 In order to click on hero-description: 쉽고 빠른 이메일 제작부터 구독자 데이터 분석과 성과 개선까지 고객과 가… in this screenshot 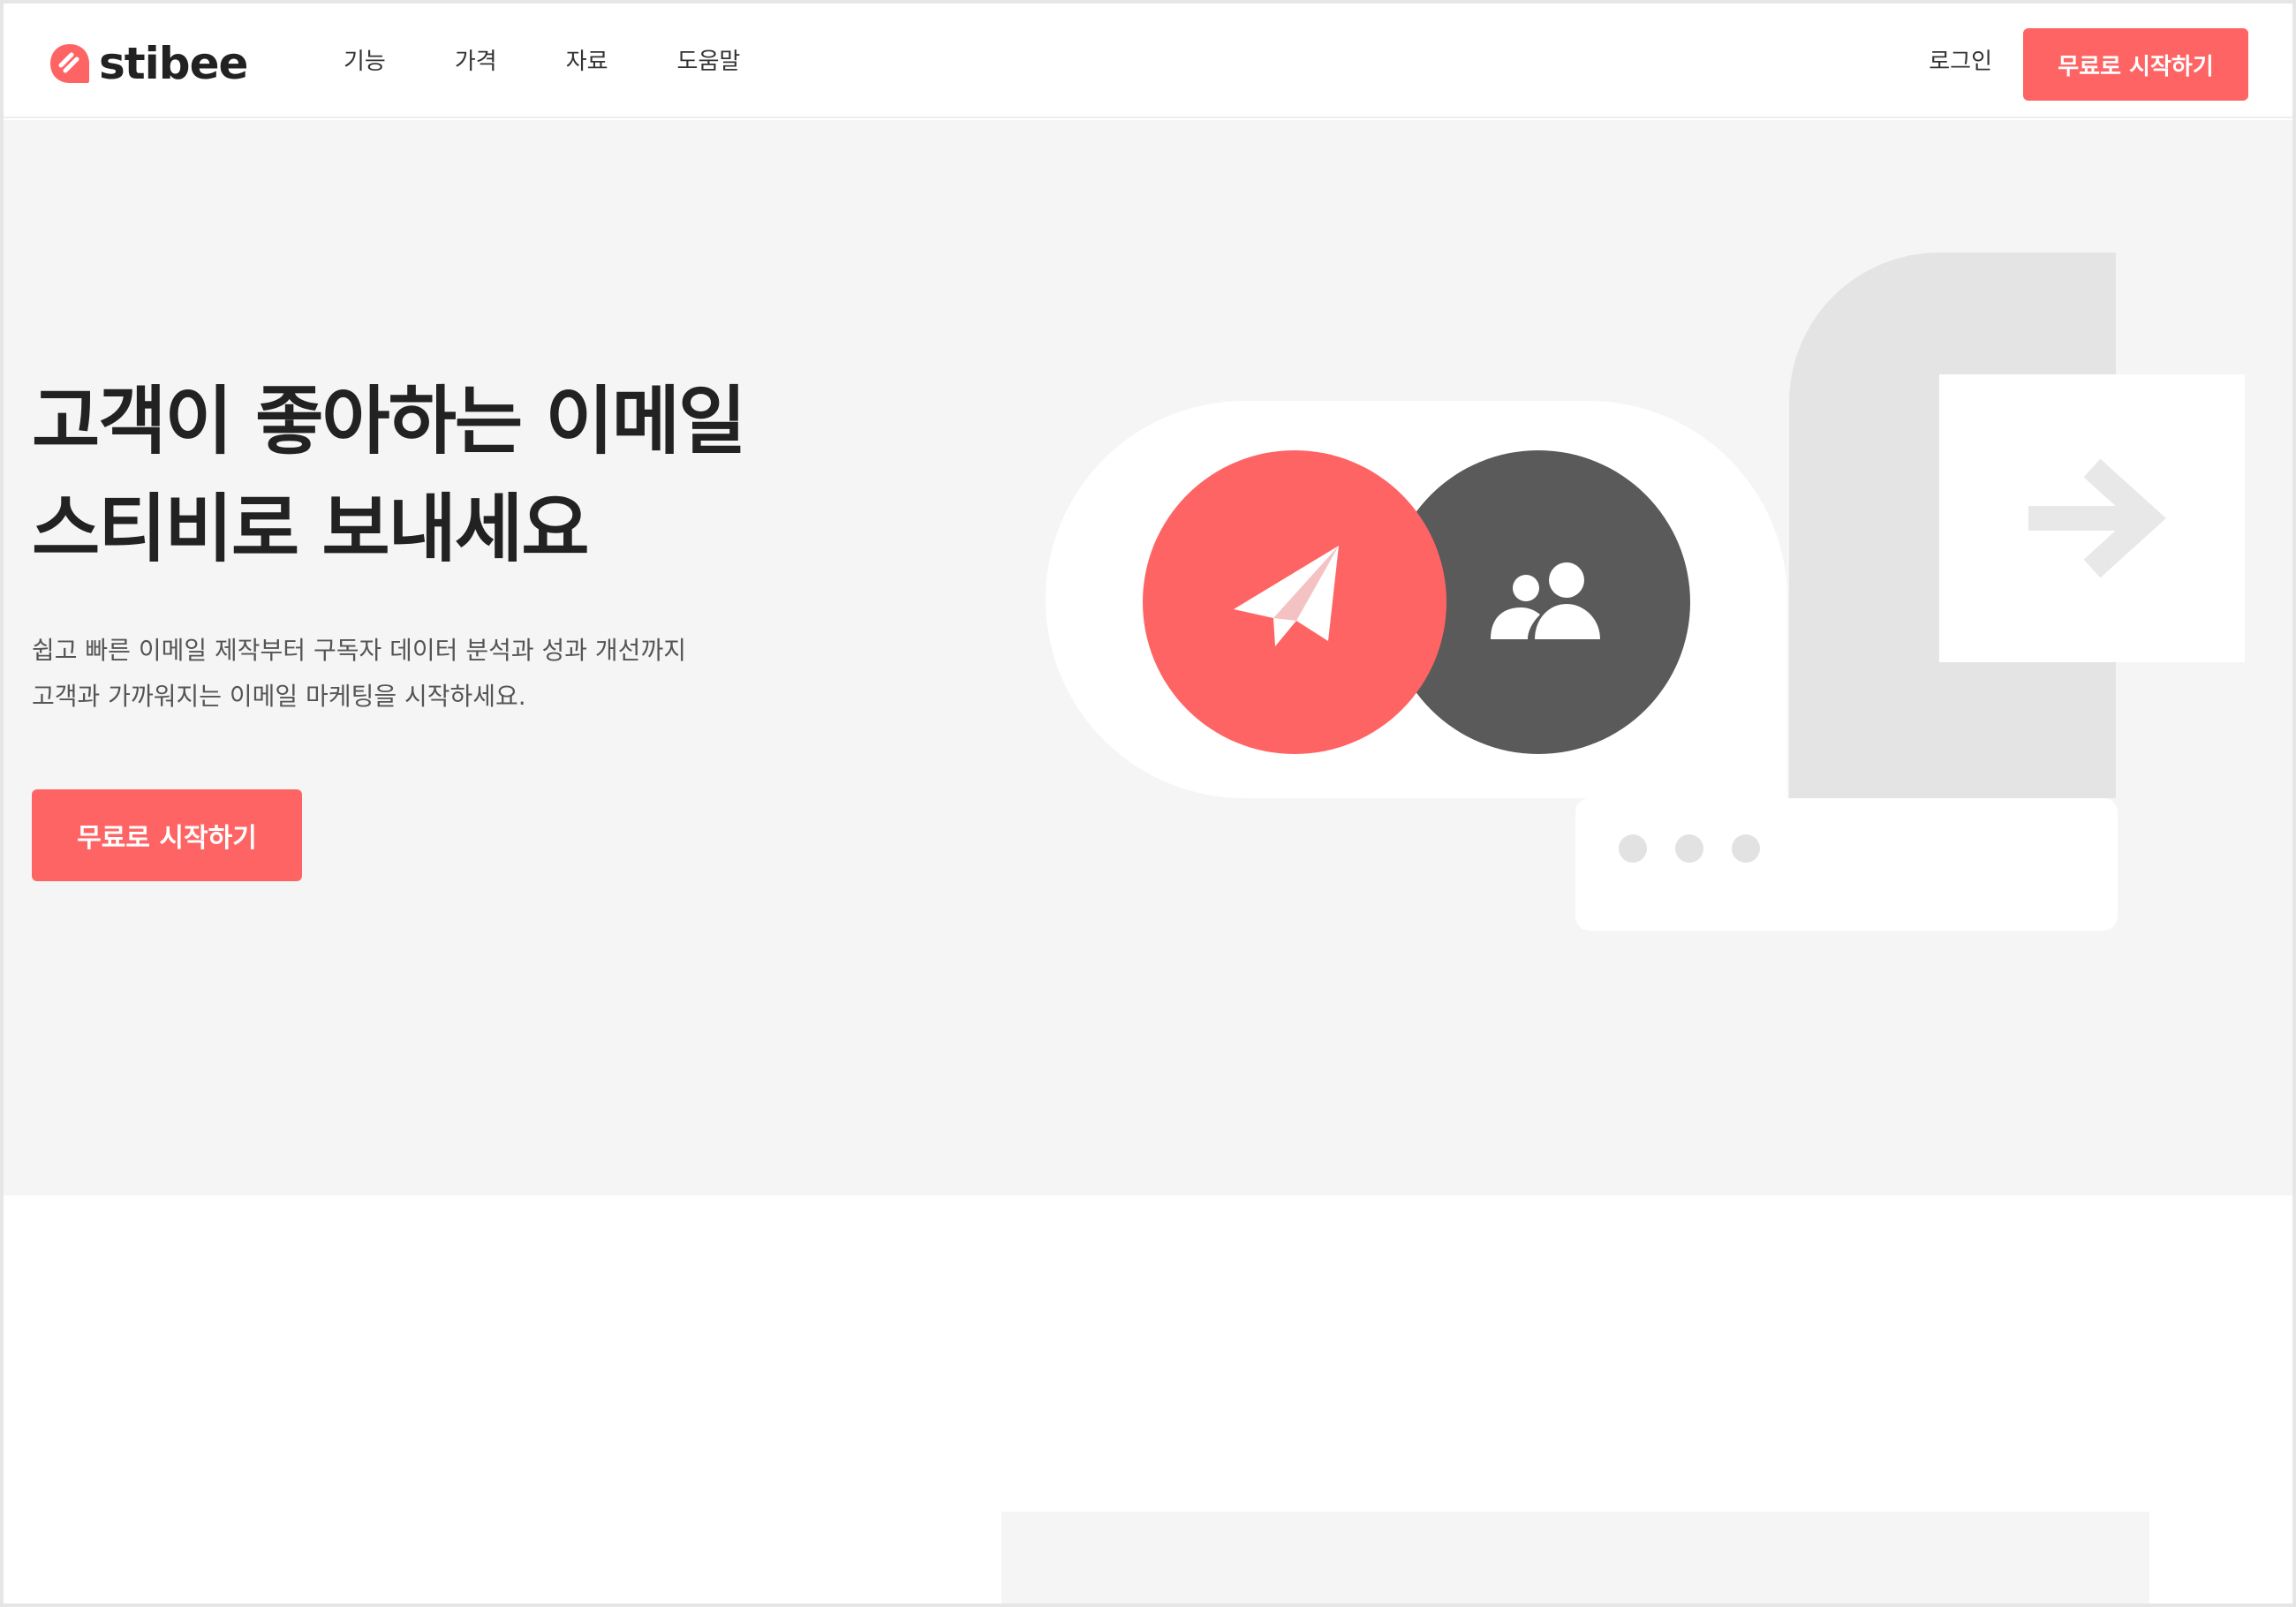, I will do `click(359, 674)`.